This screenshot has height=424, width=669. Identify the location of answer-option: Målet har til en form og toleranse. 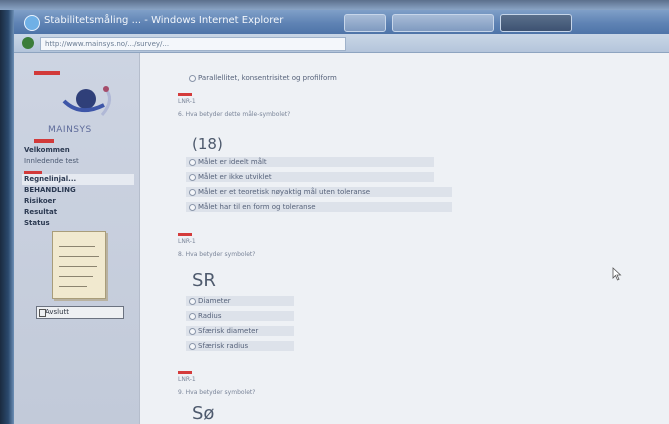
(319, 207).